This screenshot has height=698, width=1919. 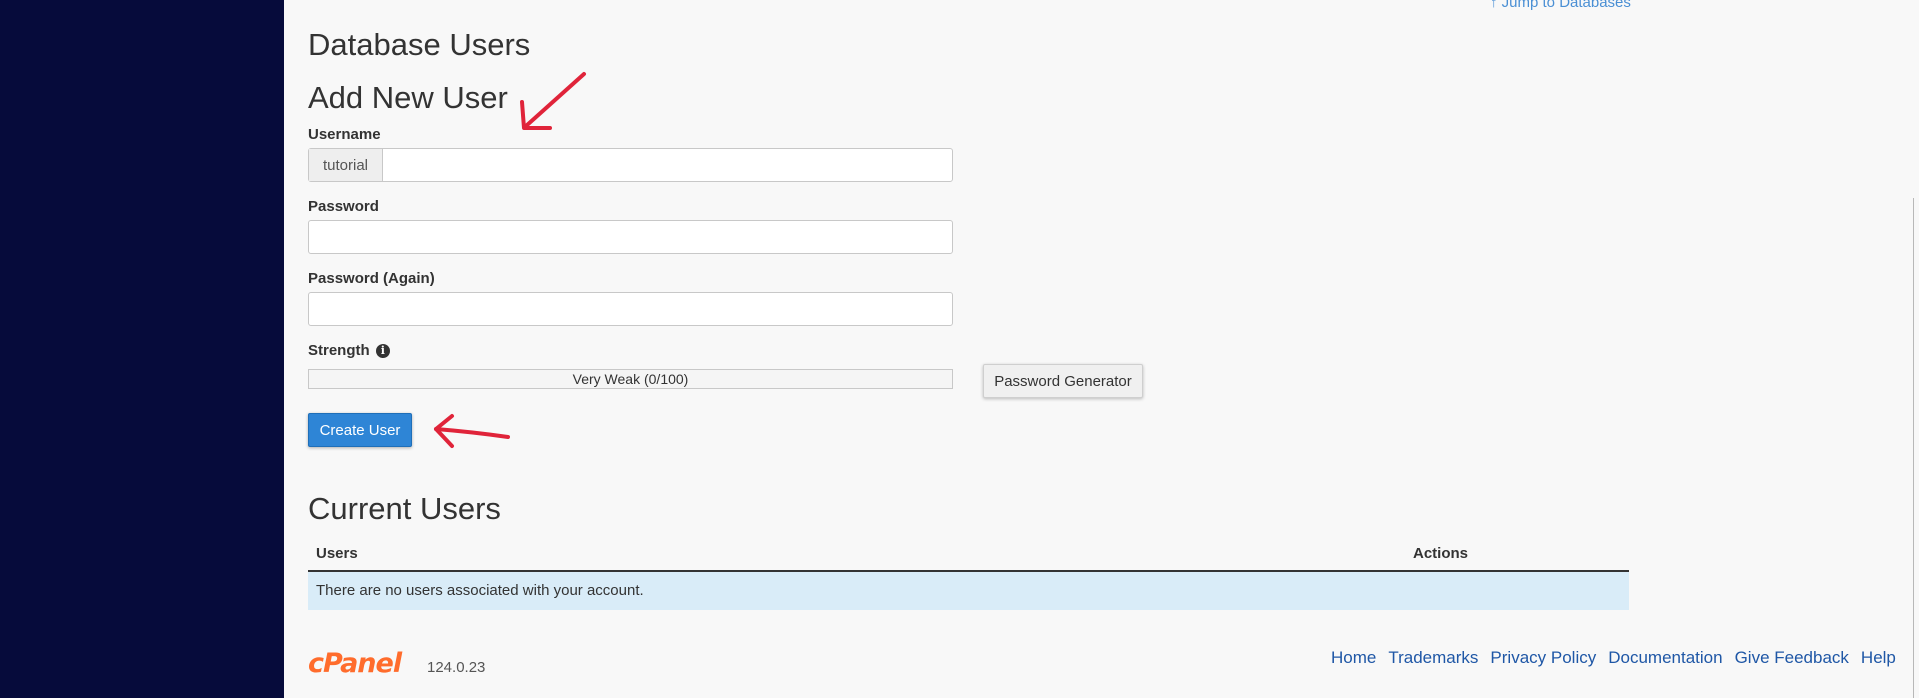 I want to click on strength-label: Strength, so click(x=339, y=350).